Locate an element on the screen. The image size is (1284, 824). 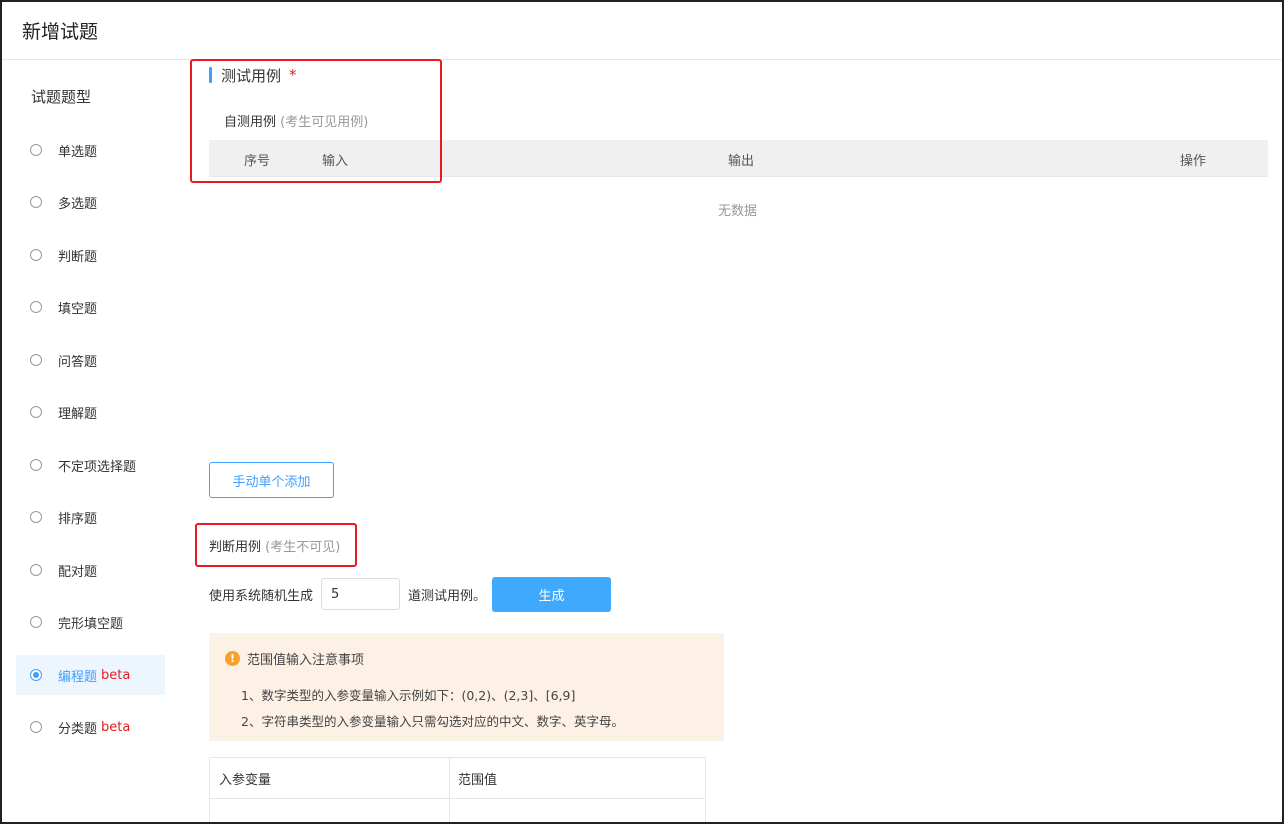
column-header-variable: 入参变量 is located at coordinates (245, 780).